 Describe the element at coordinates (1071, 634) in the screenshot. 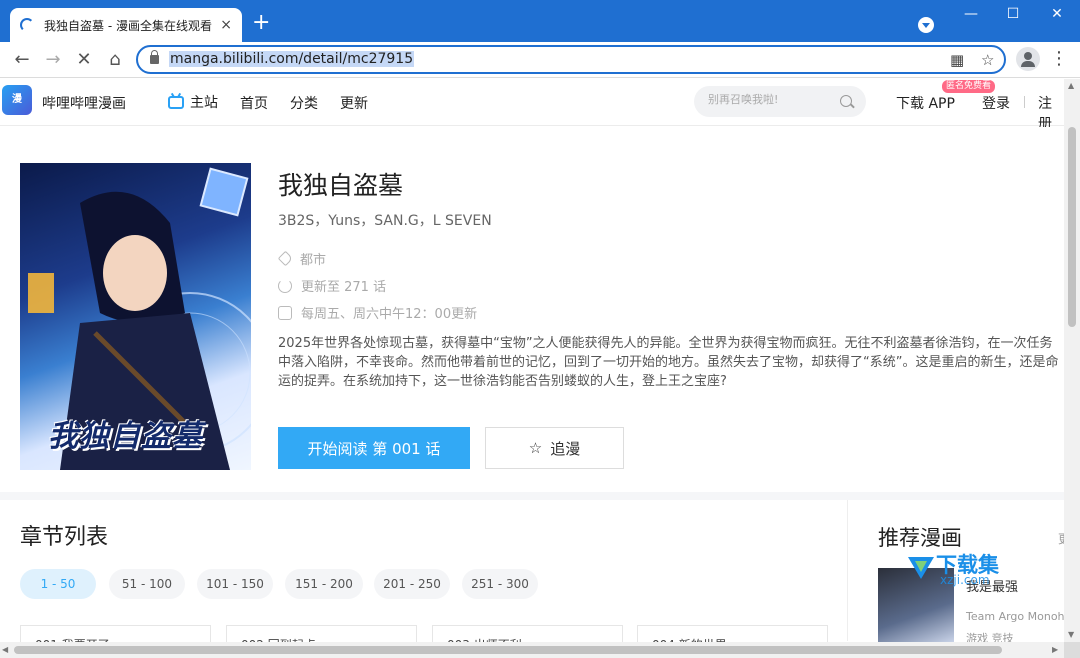

I see `scroll-down-icon: ▼` at that location.